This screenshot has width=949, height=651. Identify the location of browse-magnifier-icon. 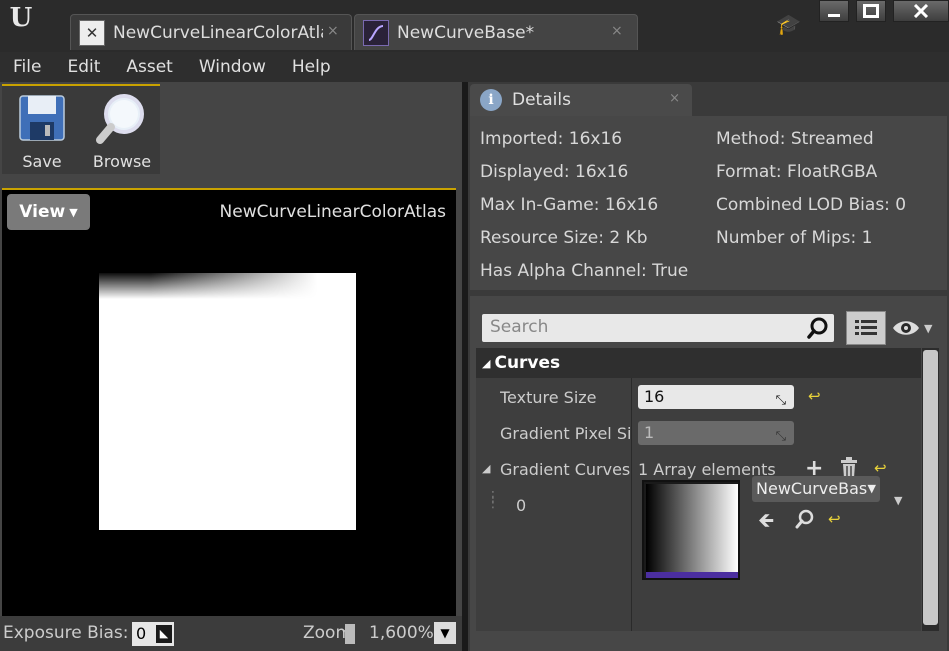
(805, 519).